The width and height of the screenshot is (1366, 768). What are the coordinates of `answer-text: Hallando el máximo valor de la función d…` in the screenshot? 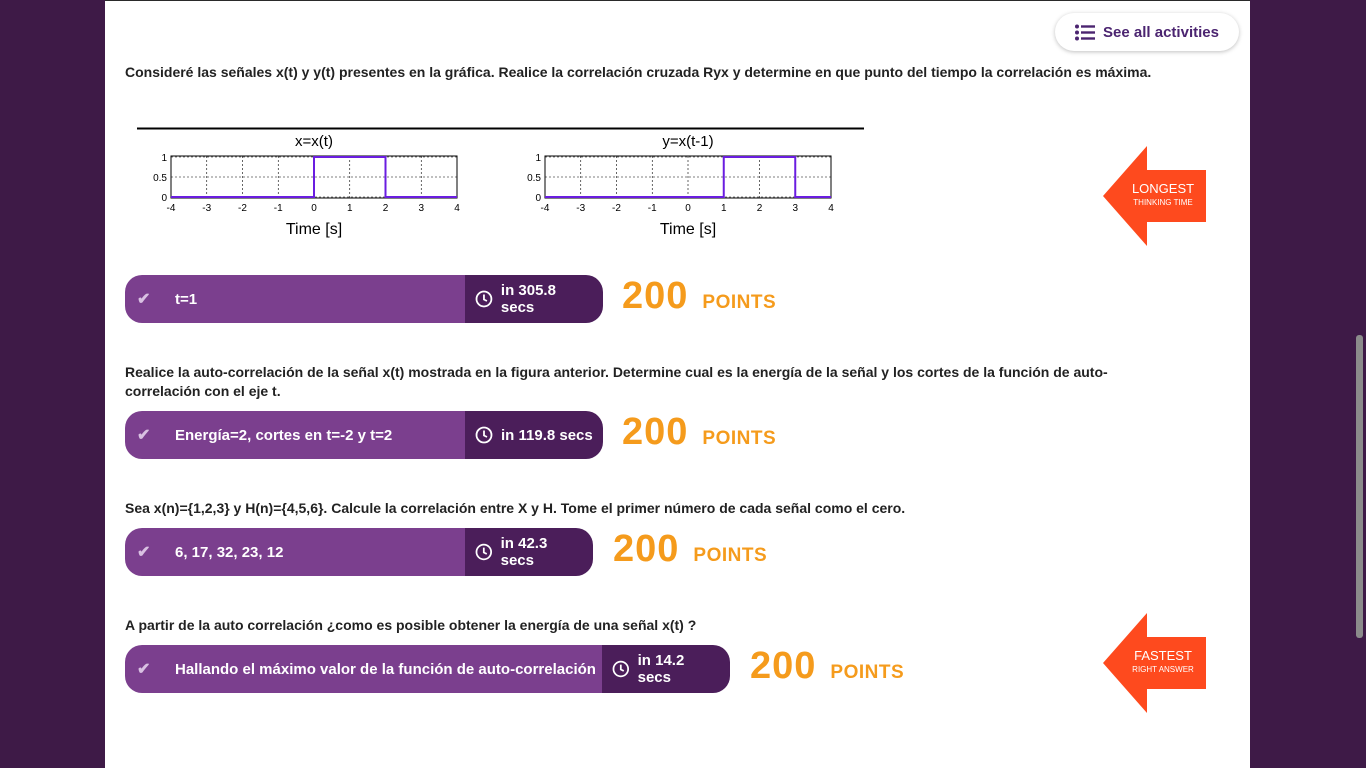 It's located at (385, 669).